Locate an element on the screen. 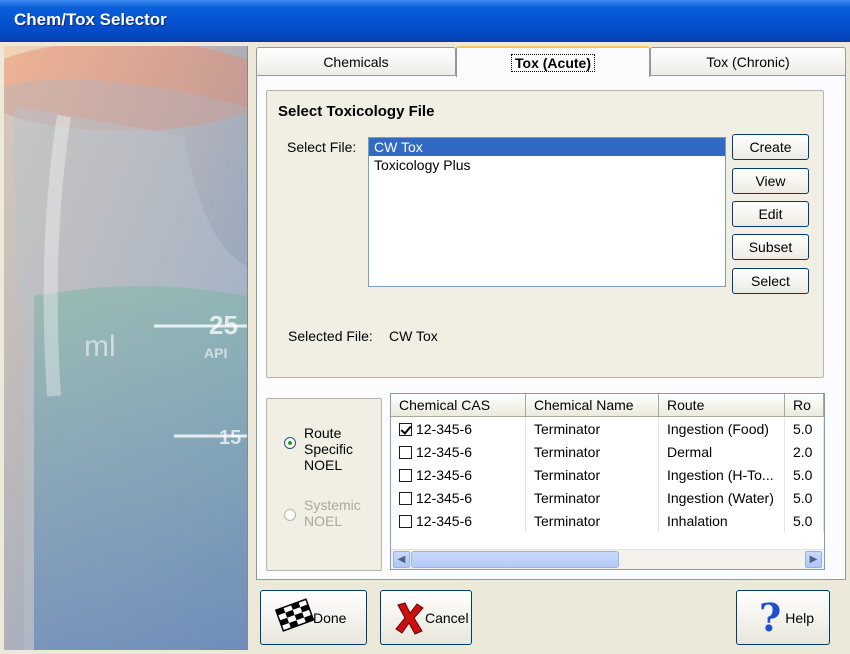 The image size is (850, 654). systemic-radio is located at coordinates (290, 515).